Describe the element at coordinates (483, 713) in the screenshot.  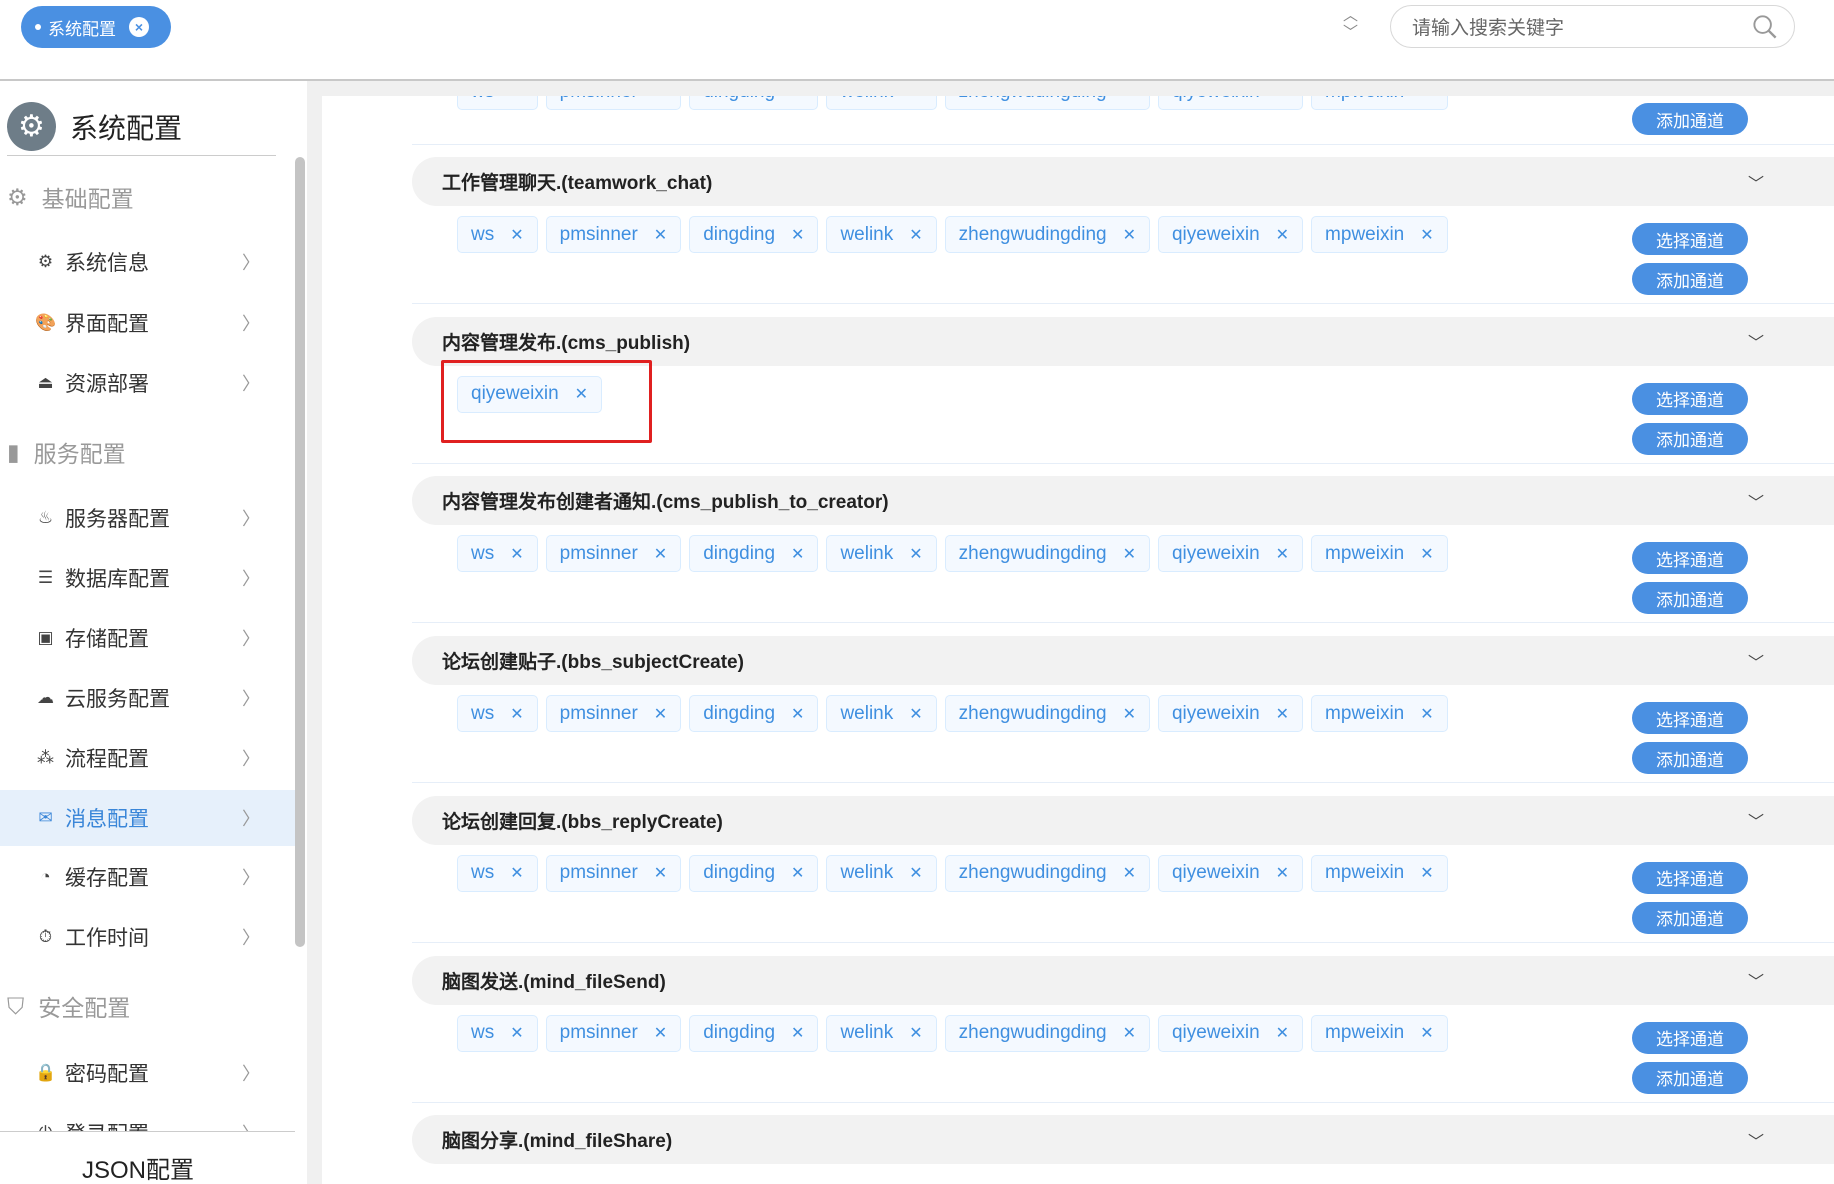
I see `channel-tag-label: ws` at that location.